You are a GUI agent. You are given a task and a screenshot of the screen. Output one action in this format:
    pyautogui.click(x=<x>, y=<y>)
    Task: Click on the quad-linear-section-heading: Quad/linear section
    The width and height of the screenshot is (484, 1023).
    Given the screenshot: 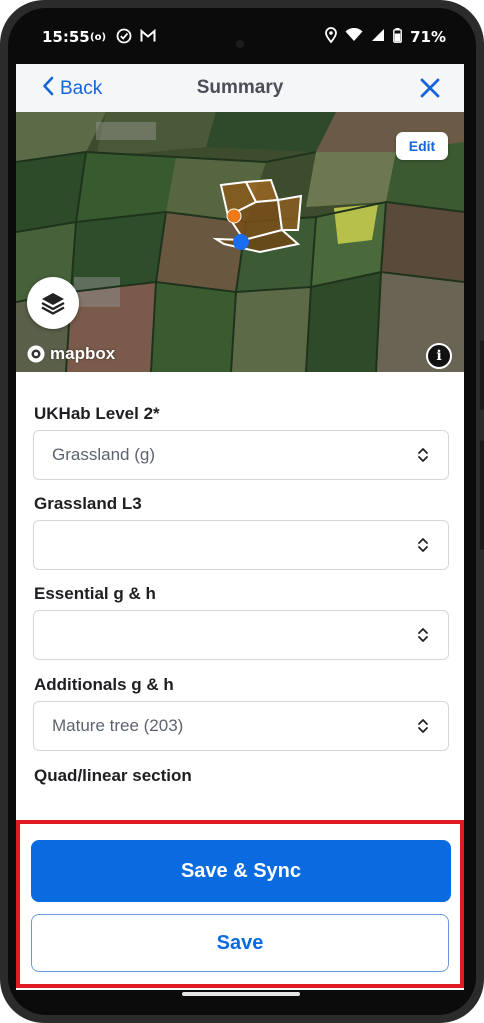 What is the action you would take?
    pyautogui.click(x=113, y=775)
    